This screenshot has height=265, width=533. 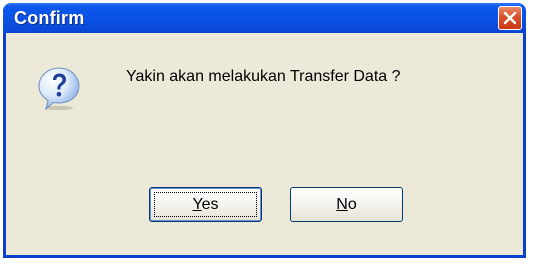 I want to click on no-button: No, so click(x=346, y=204).